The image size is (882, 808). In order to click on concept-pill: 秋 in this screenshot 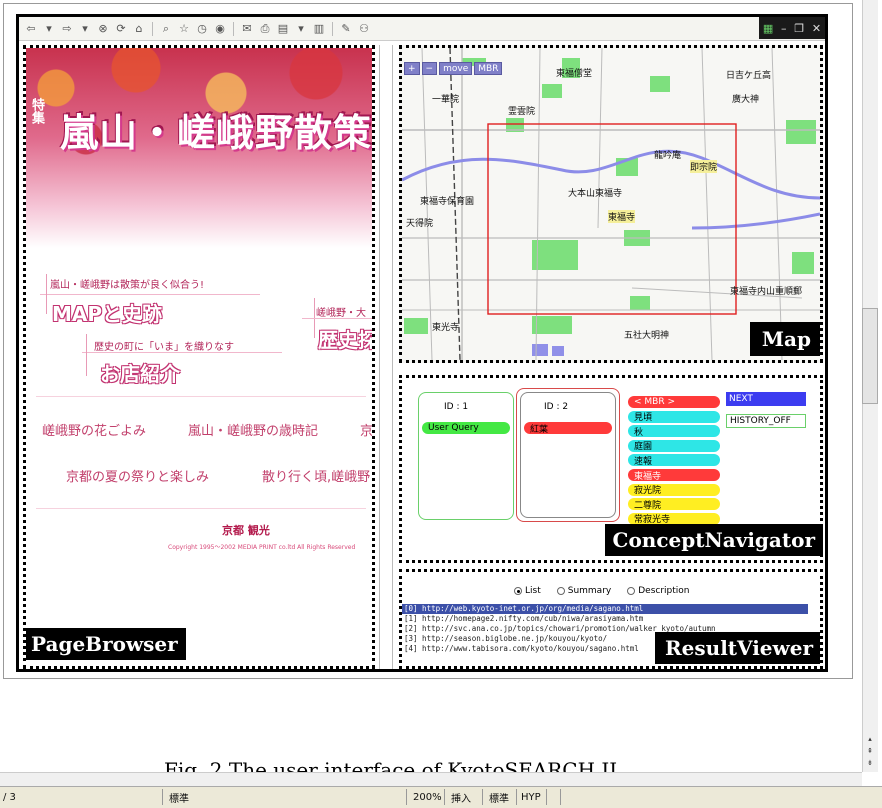, I will do `click(674, 431)`.